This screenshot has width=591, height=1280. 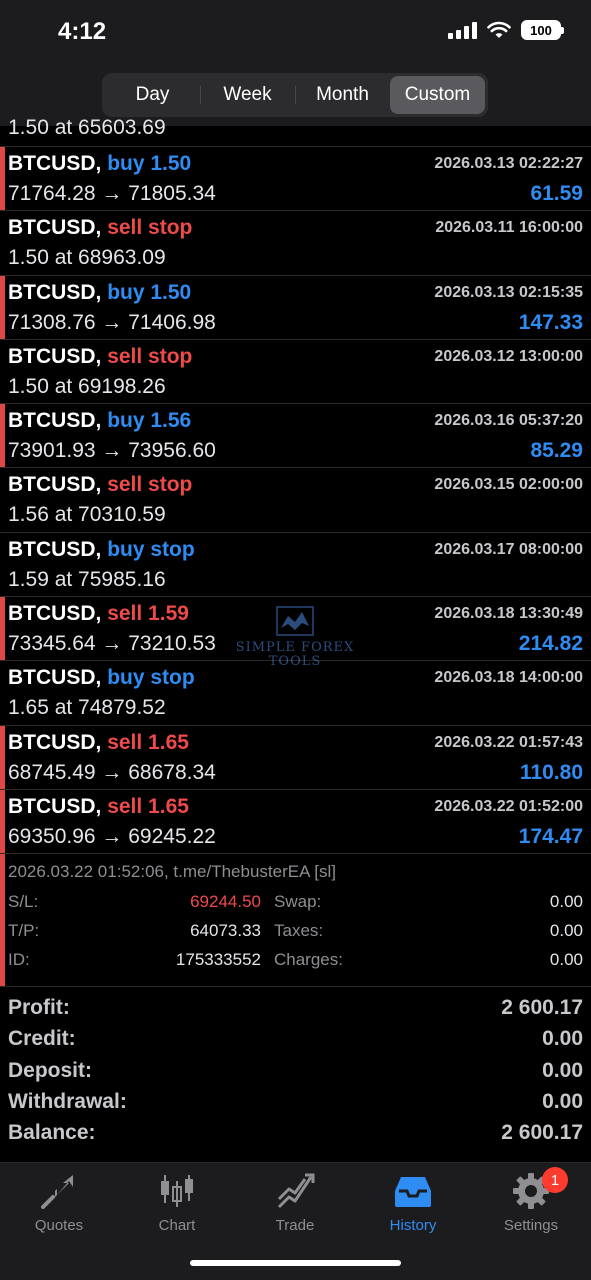 I want to click on list-item: 1.50 at 65603.69, so click(x=295, y=131).